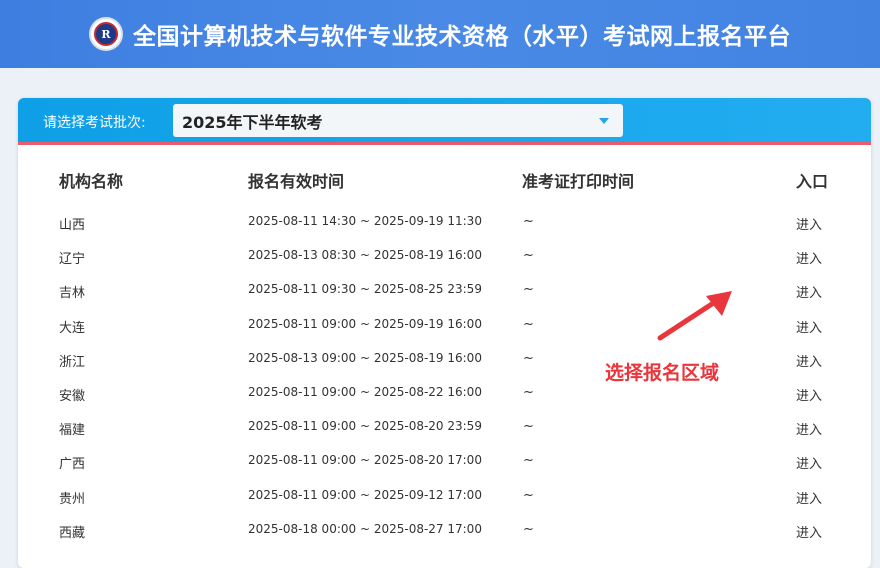 The height and width of the screenshot is (568, 880). What do you see at coordinates (365, 255) in the screenshot?
I see `registration-period: 2025-08-13 08:30 ~ 2025-08-19 16:00` at bounding box center [365, 255].